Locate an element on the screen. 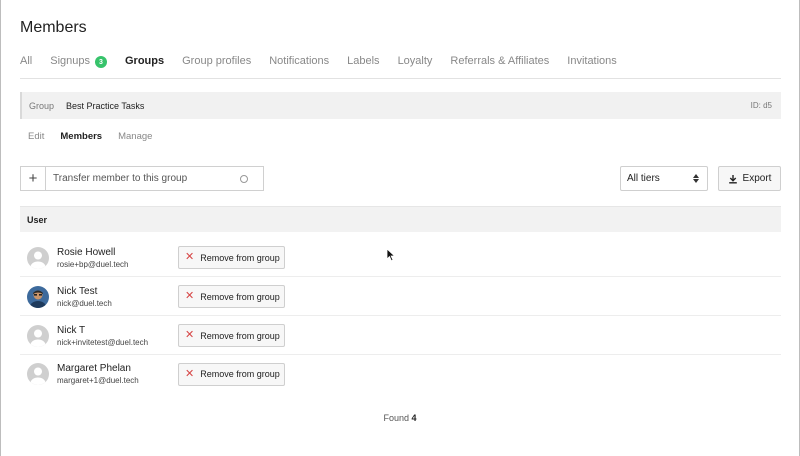 The width and height of the screenshot is (800, 456). mouse-cursor-icon is located at coordinates (391, 255).